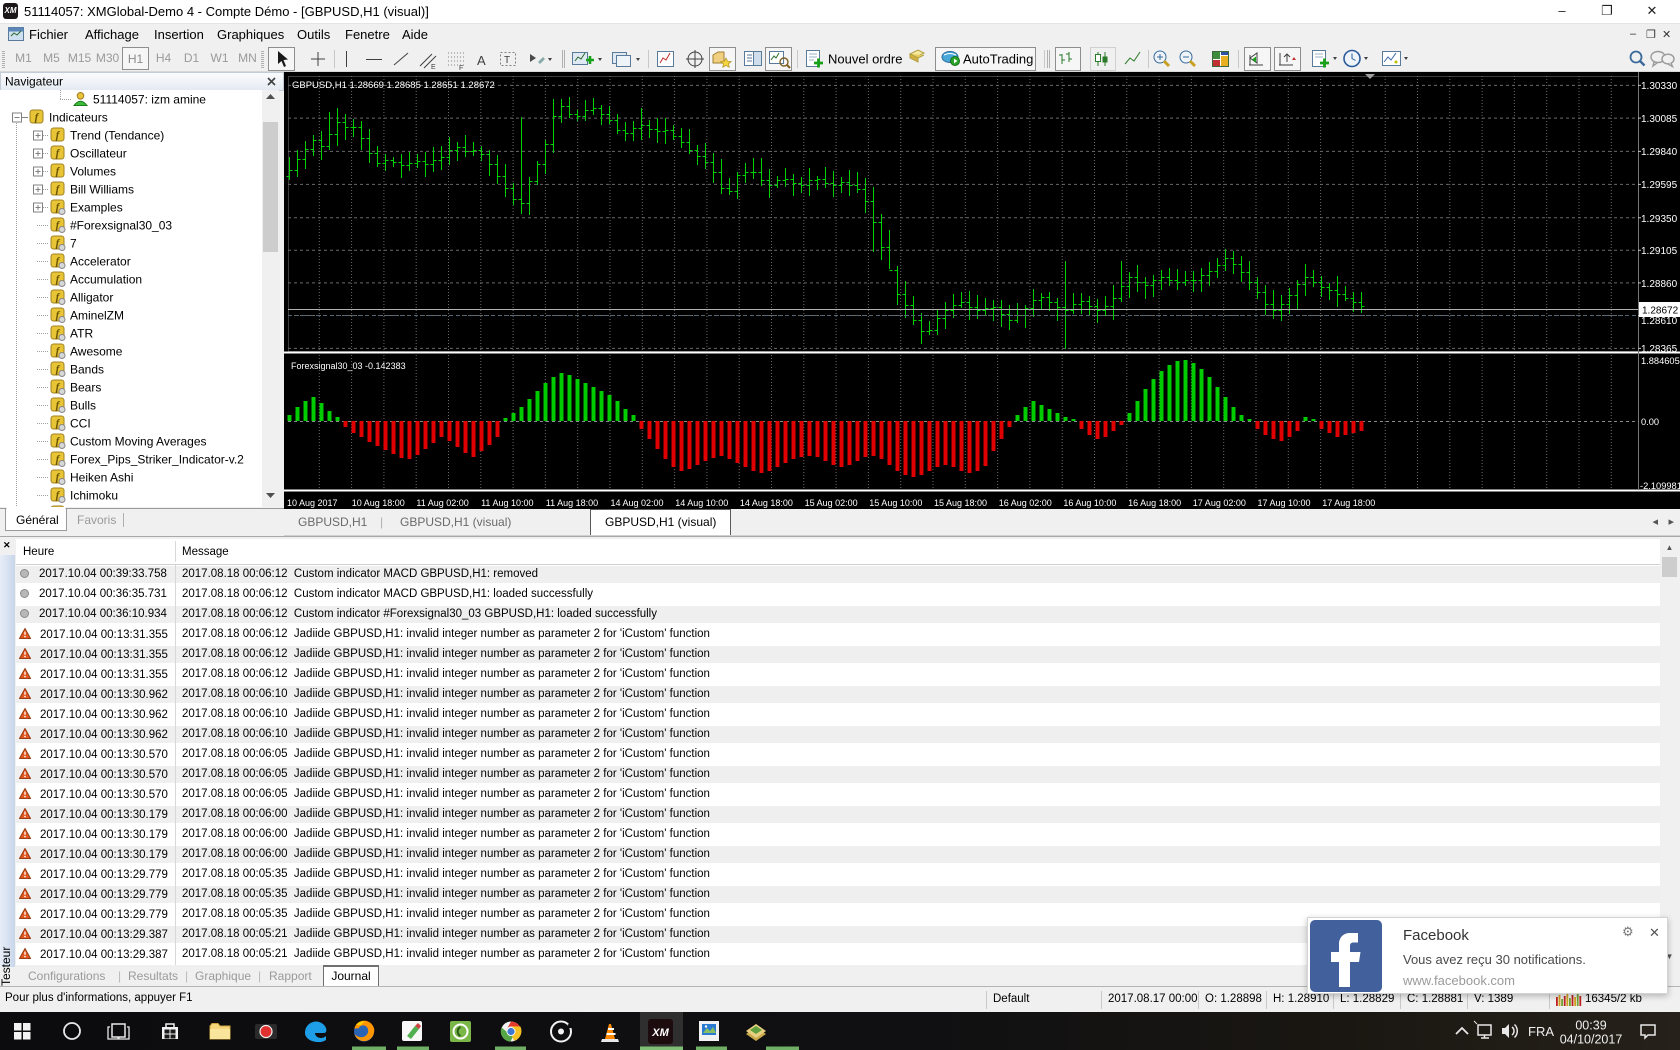 The height and width of the screenshot is (1050, 1680). Describe the element at coordinates (481, 60) in the screenshot. I see `svg-text: A` at that location.